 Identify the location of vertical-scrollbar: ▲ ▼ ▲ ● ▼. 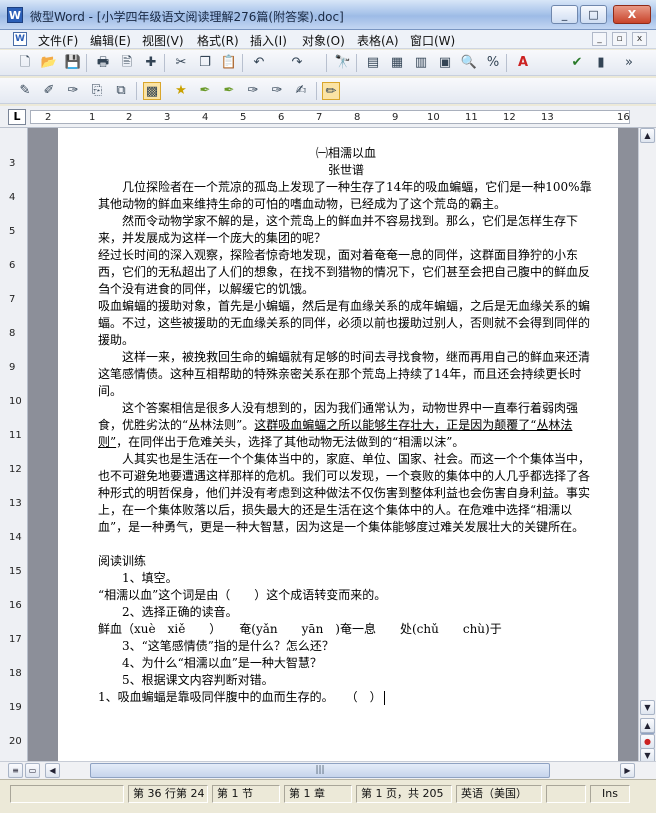
(647, 445).